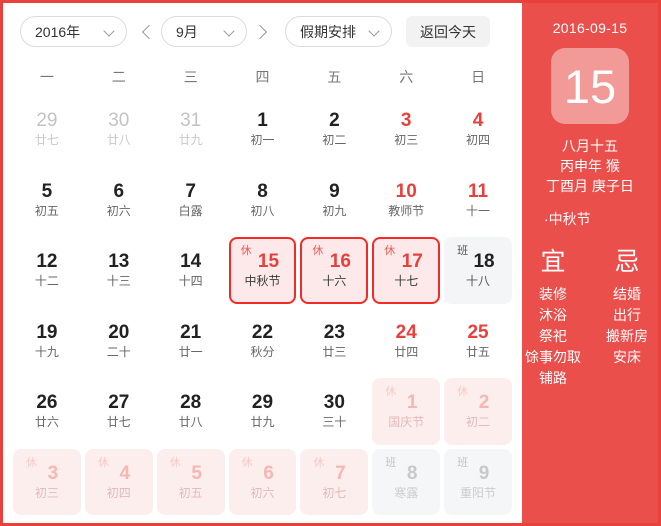 This screenshot has width=661, height=526. Describe the element at coordinates (567, 219) in the screenshot. I see `detail-festival: ·中秋节` at that location.